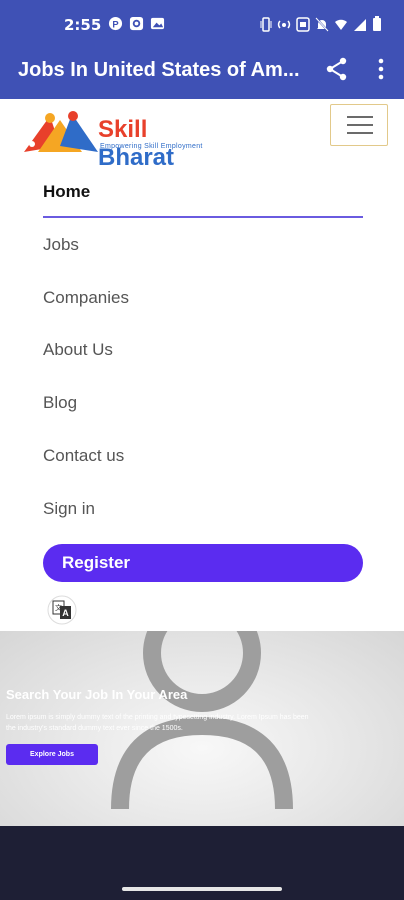 The image size is (404, 900). Describe the element at coordinates (66, 192) in the screenshot. I see `nav-item-home: Home` at that location.